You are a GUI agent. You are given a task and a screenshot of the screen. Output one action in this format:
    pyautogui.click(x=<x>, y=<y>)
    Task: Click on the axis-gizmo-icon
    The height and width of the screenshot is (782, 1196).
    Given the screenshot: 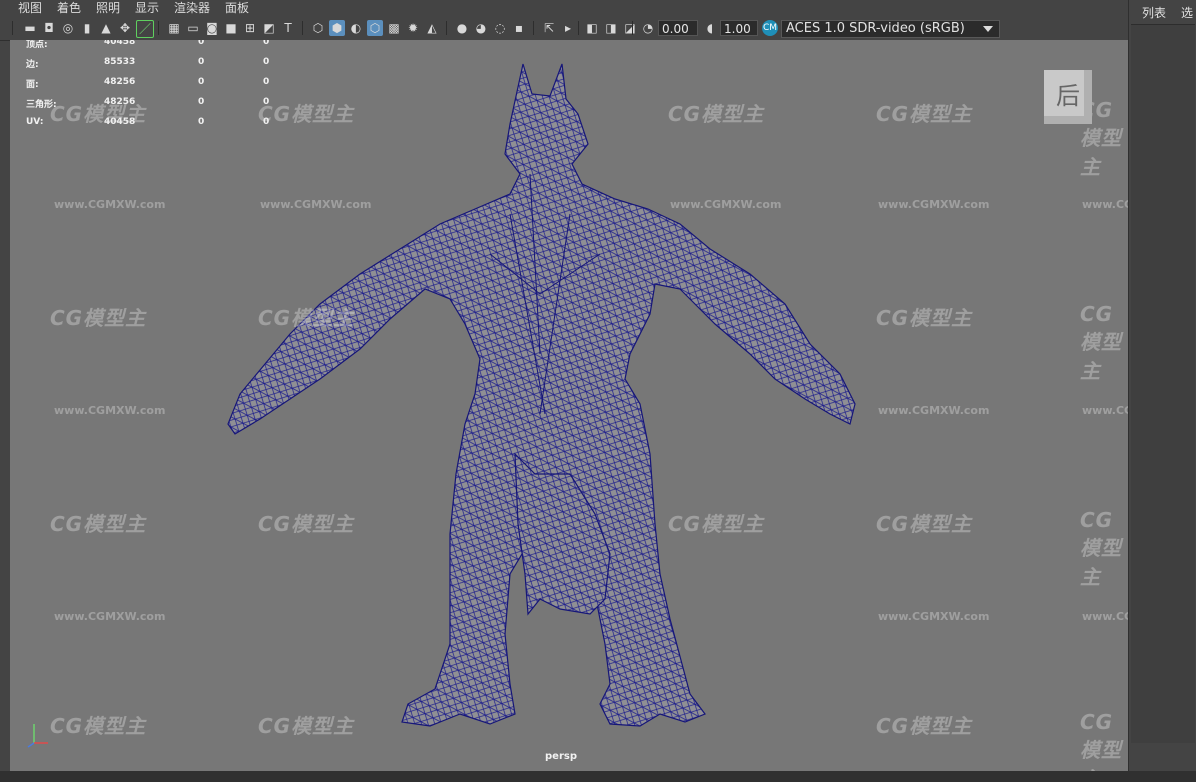 What is the action you would take?
    pyautogui.click(x=37, y=736)
    